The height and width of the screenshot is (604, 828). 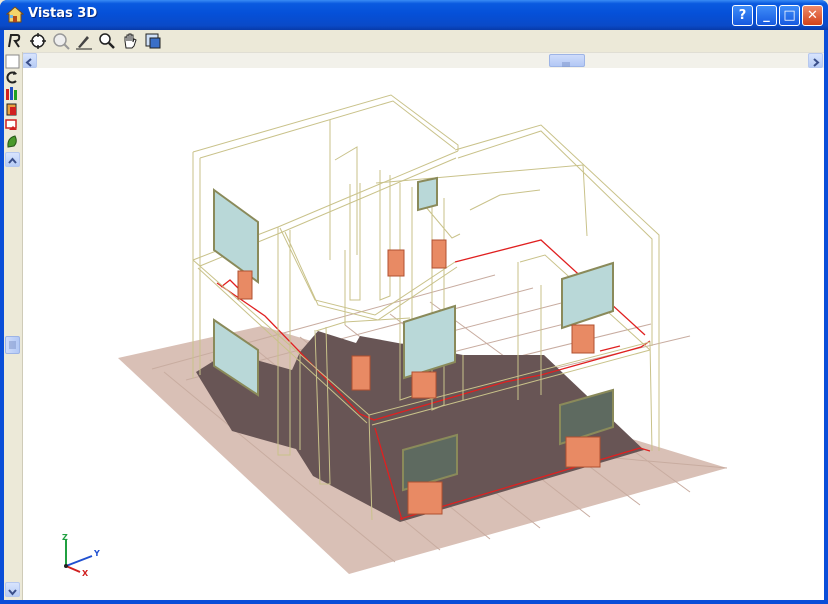 I want to click on zoom-window-icon, so click(x=84, y=41).